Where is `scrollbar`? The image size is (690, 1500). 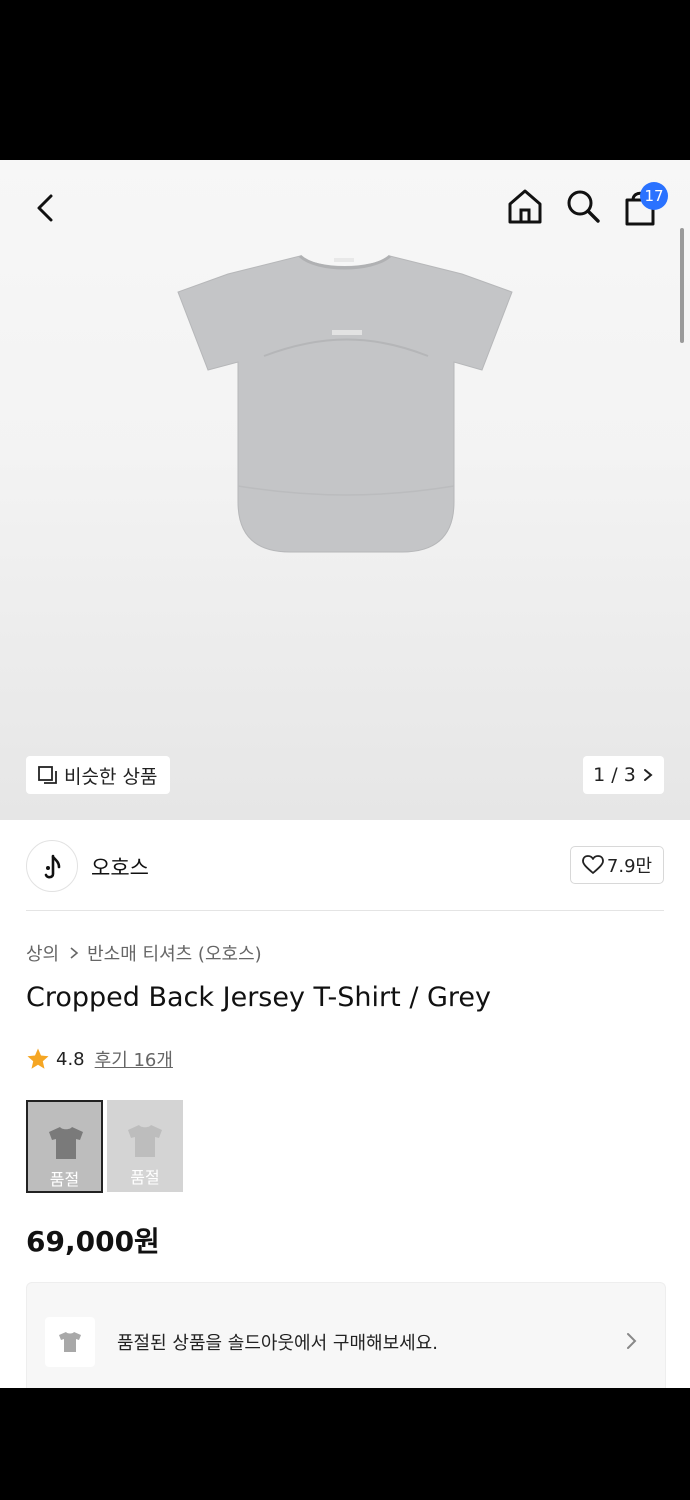 scrollbar is located at coordinates (682, 285).